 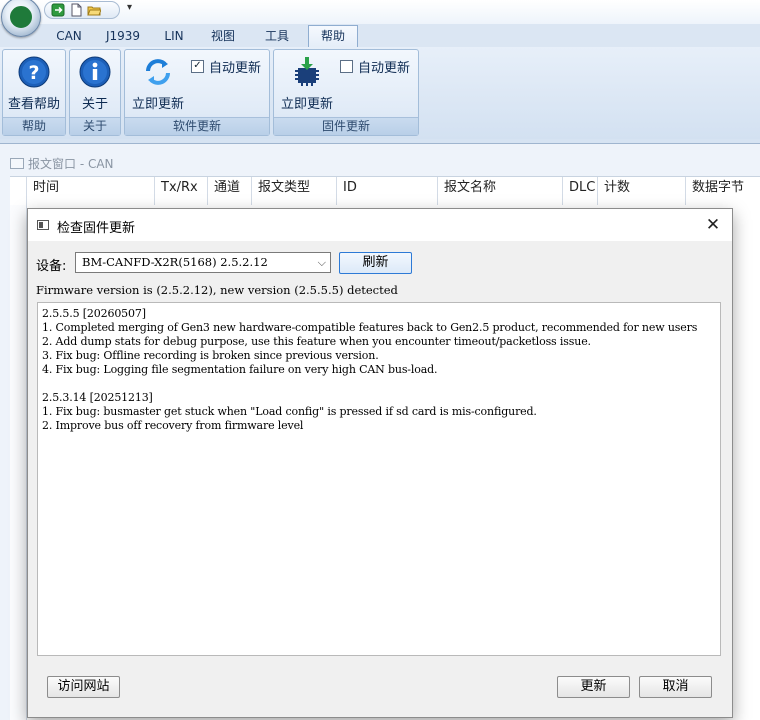 What do you see at coordinates (346, 126) in the screenshot?
I see `group-firmware-update-label: 固件更新` at bounding box center [346, 126].